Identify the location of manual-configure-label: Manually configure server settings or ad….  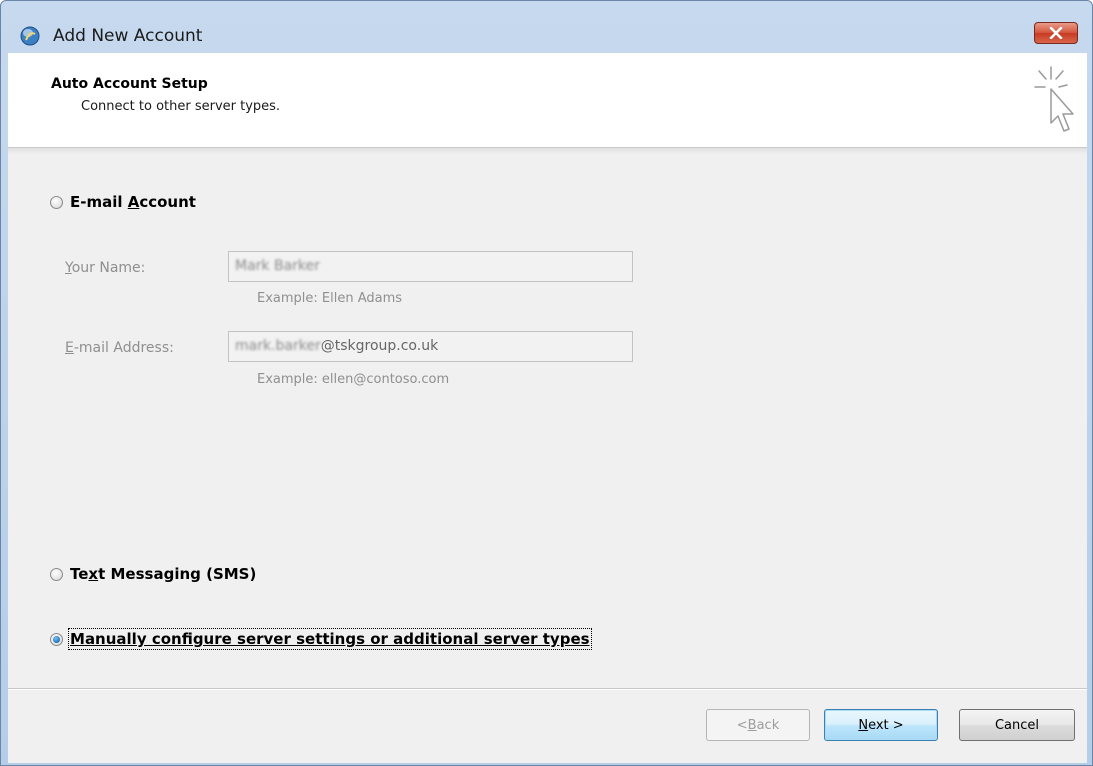
(330, 639).